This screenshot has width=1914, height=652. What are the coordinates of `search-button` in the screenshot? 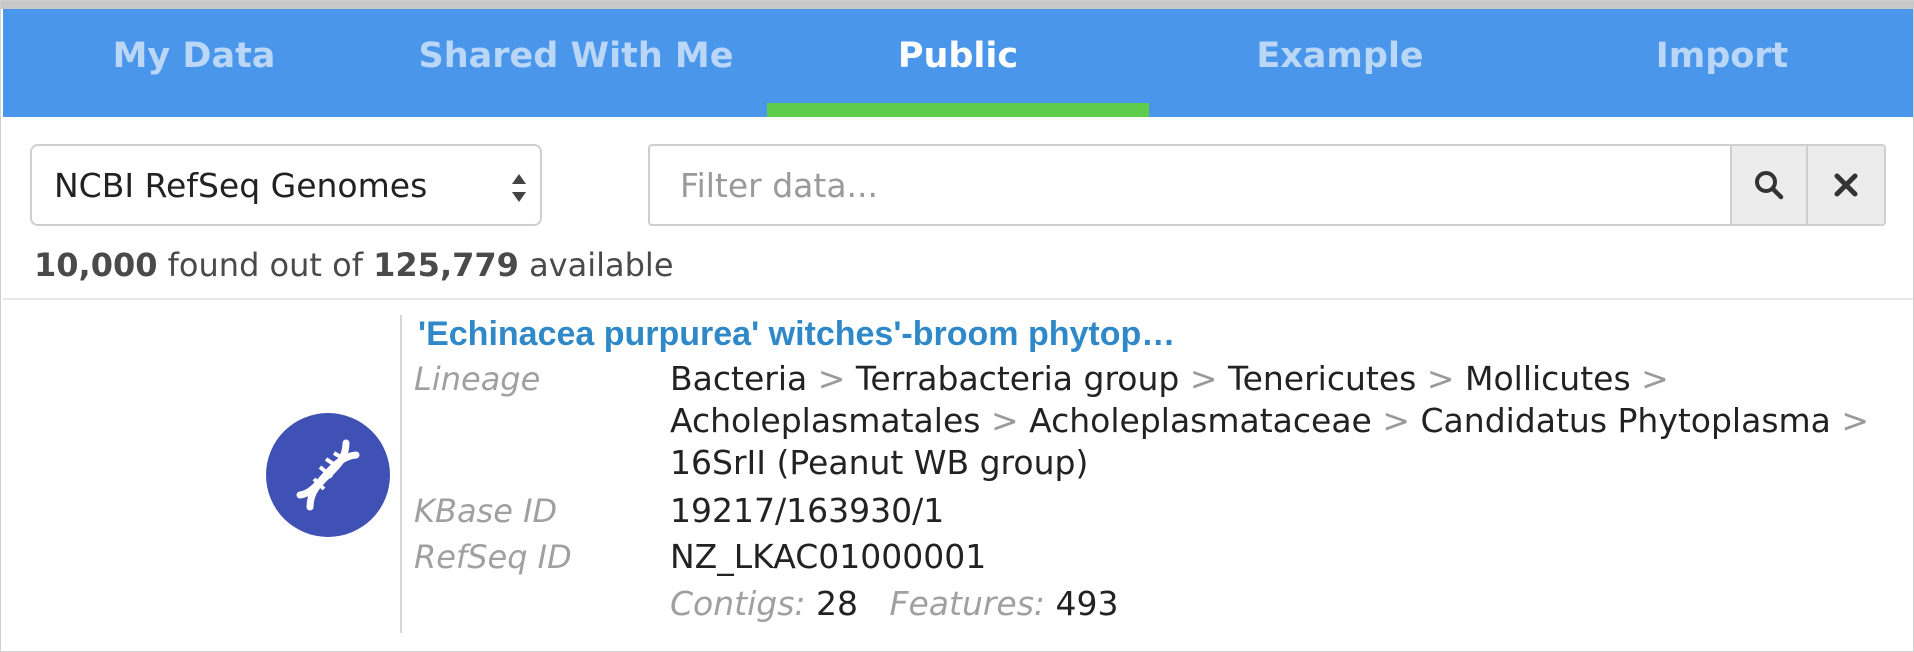 It's located at (1769, 185).